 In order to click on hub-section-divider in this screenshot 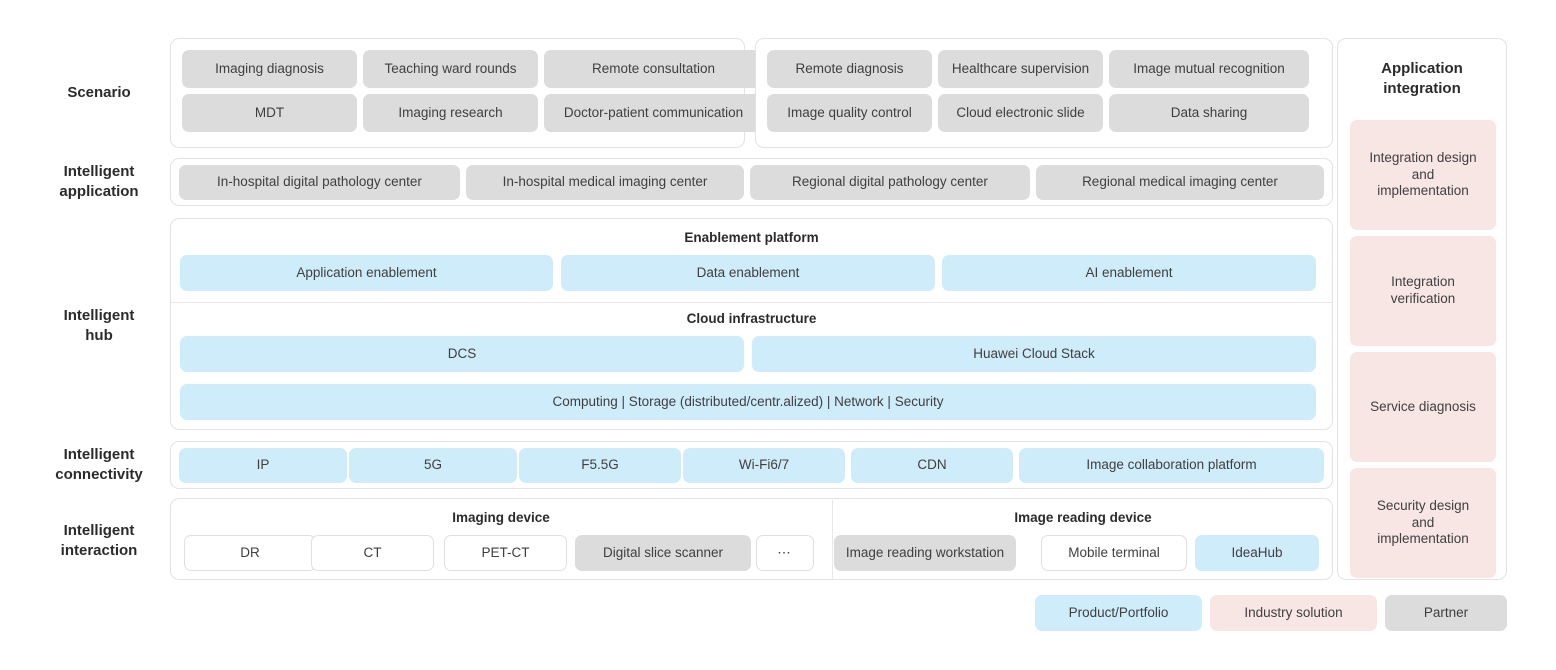, I will do `click(751, 302)`.